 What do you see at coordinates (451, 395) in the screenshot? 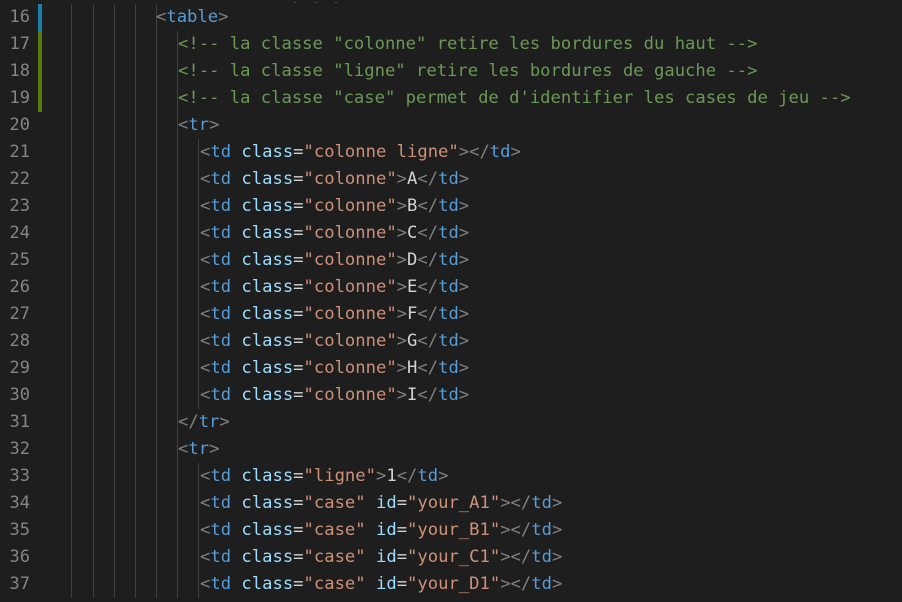
I see `code-line: 30 <td class="colonne">I</td>` at bounding box center [451, 395].